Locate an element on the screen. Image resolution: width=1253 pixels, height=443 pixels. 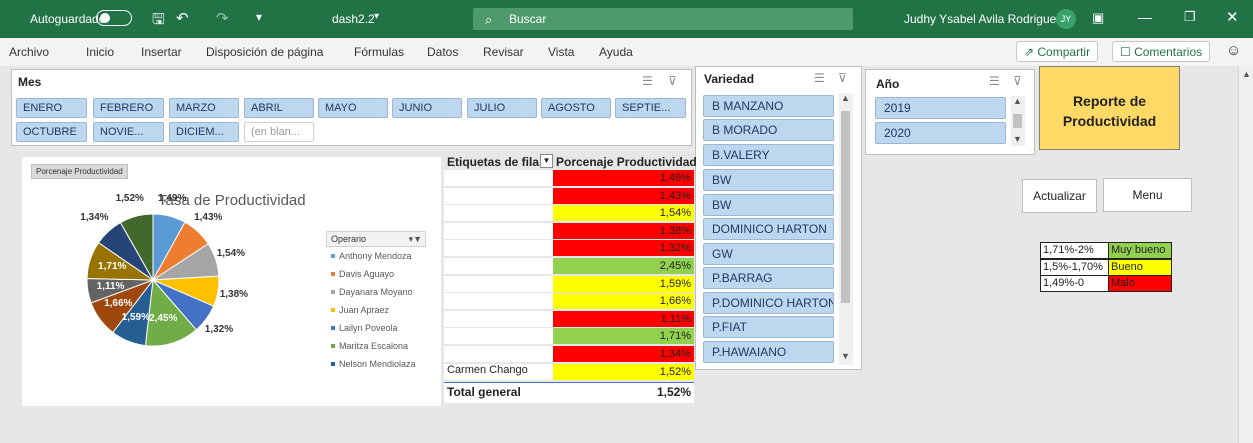
filter-icon: ▼ is located at coordinates (546, 161).